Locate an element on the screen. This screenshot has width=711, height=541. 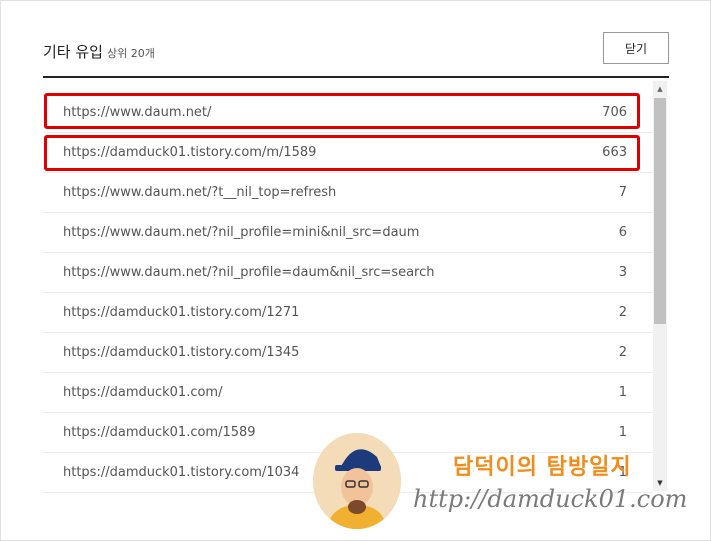
row-url: https://www.daum.net/?t__nil_top=refresh is located at coordinates (200, 192).